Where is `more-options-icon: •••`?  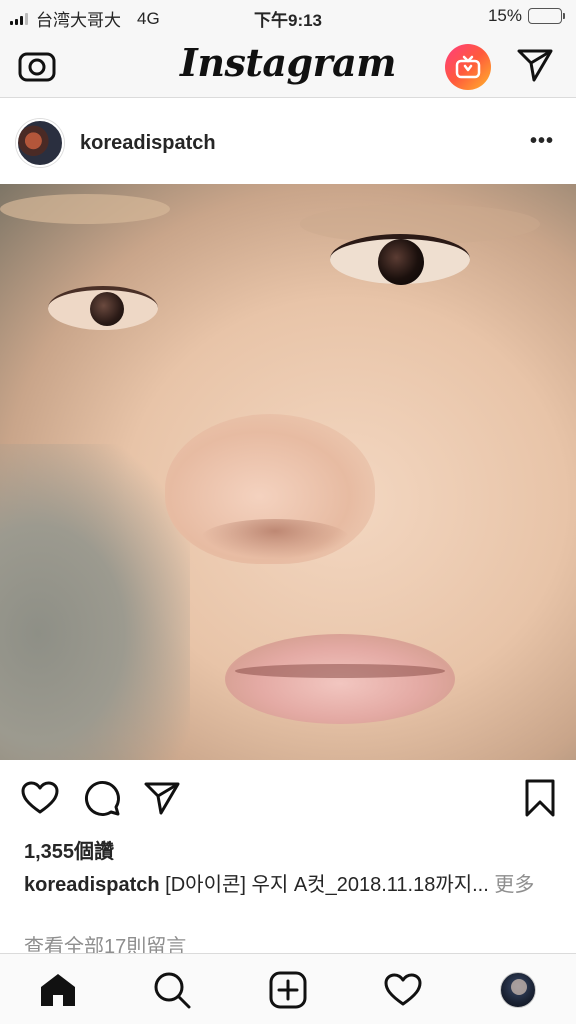
more-options-icon: ••• is located at coordinates (542, 141).